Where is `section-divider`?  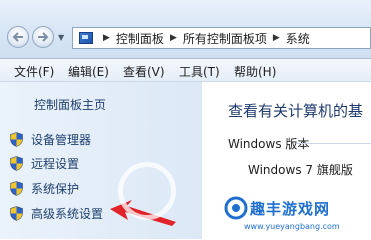 section-divider is located at coordinates (333, 143).